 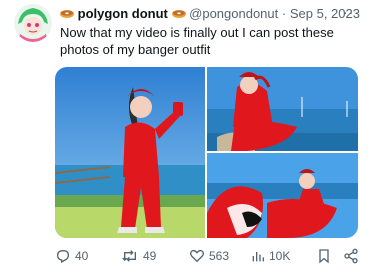 I want to click on reply-icon, so click(x=63, y=256).